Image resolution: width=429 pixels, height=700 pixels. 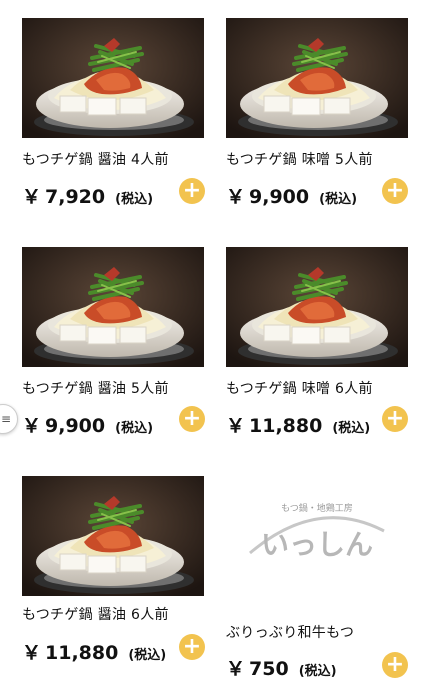 I want to click on product-name: もつチゲ鍋 醤油 6人前, so click(x=95, y=615).